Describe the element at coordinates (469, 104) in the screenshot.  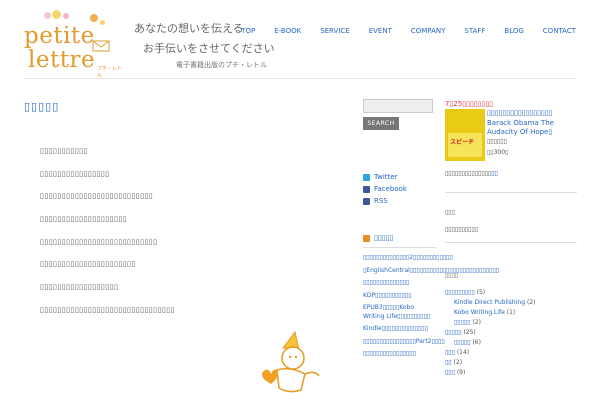
I see `promo-heading: 7▯25▯▯▯▯▯▯▯▯` at that location.